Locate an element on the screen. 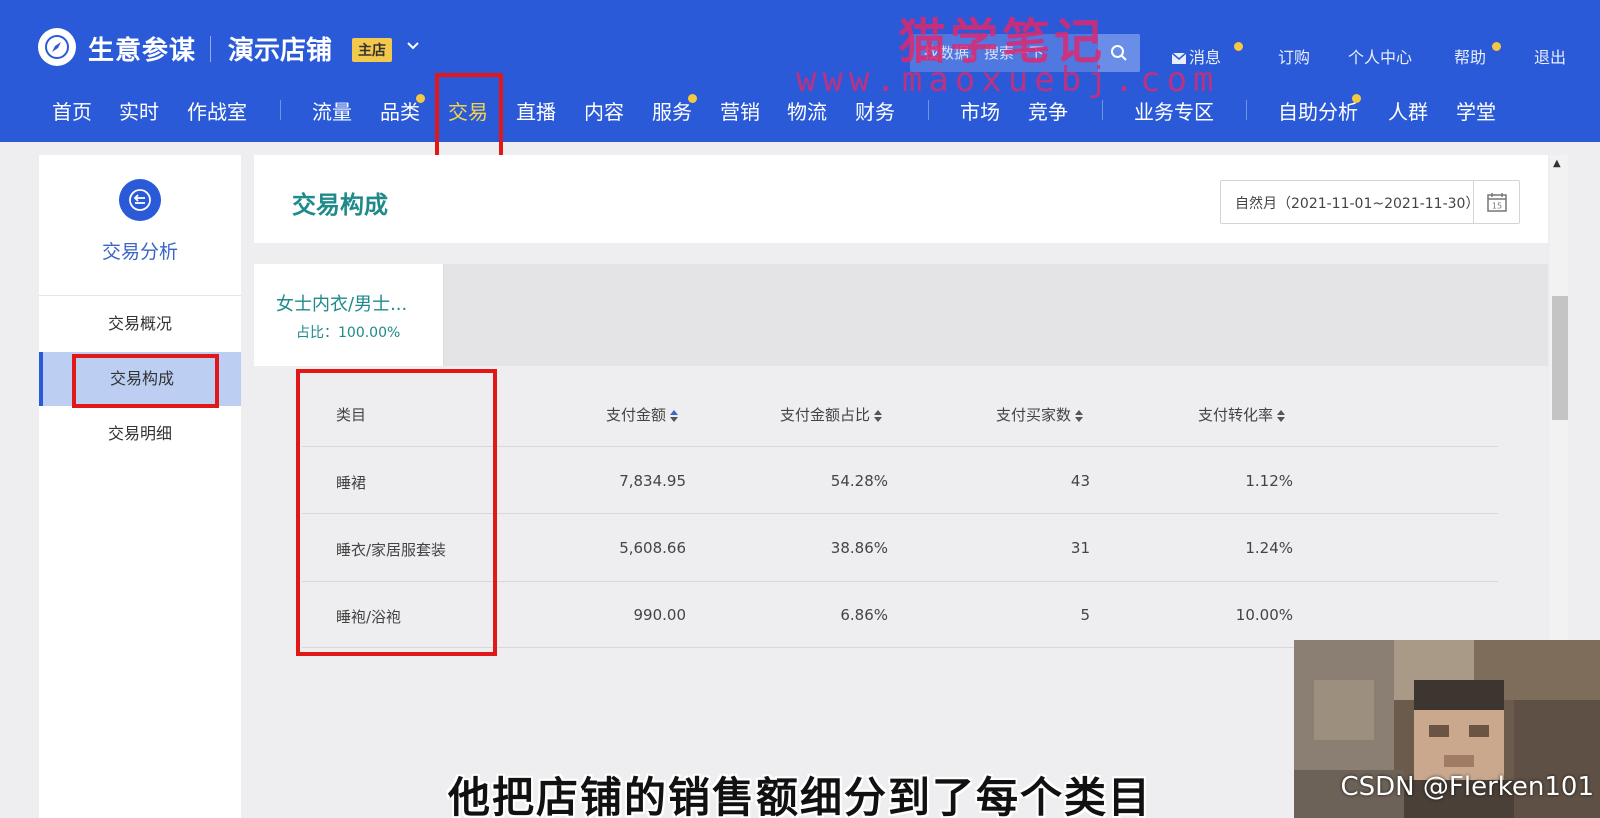  svg-text: 15 is located at coordinates (1496, 206).